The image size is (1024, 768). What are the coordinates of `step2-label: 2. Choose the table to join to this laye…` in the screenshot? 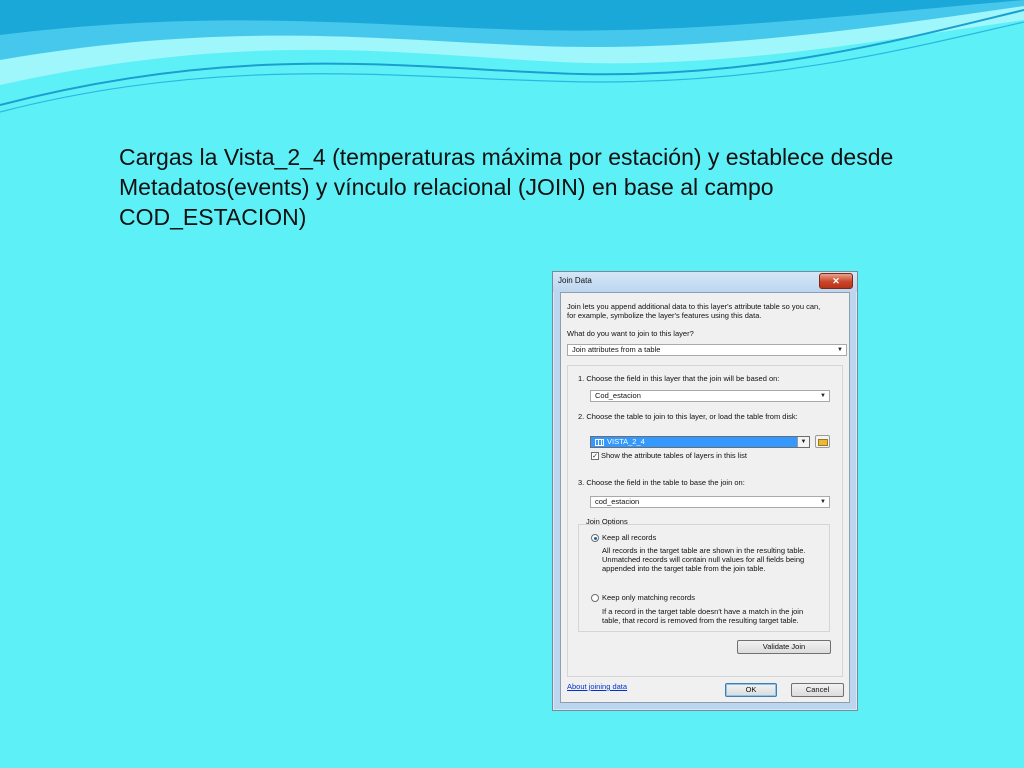 It's located at (688, 416).